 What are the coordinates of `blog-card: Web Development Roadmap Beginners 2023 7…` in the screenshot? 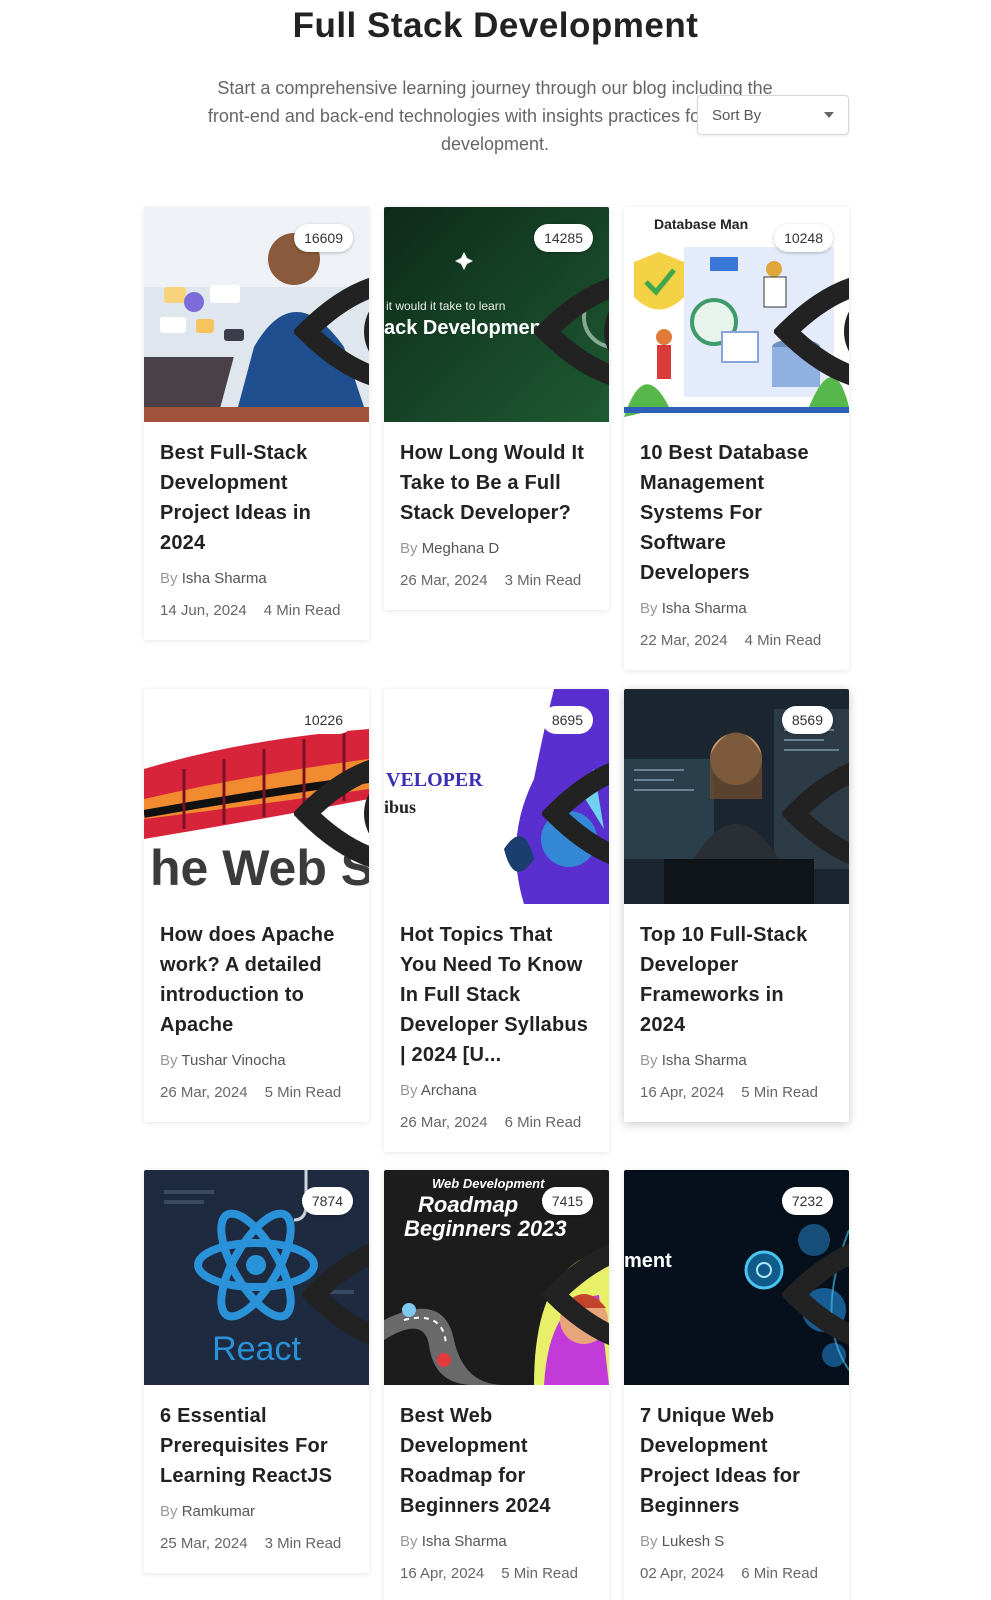 It's located at (496, 1385).